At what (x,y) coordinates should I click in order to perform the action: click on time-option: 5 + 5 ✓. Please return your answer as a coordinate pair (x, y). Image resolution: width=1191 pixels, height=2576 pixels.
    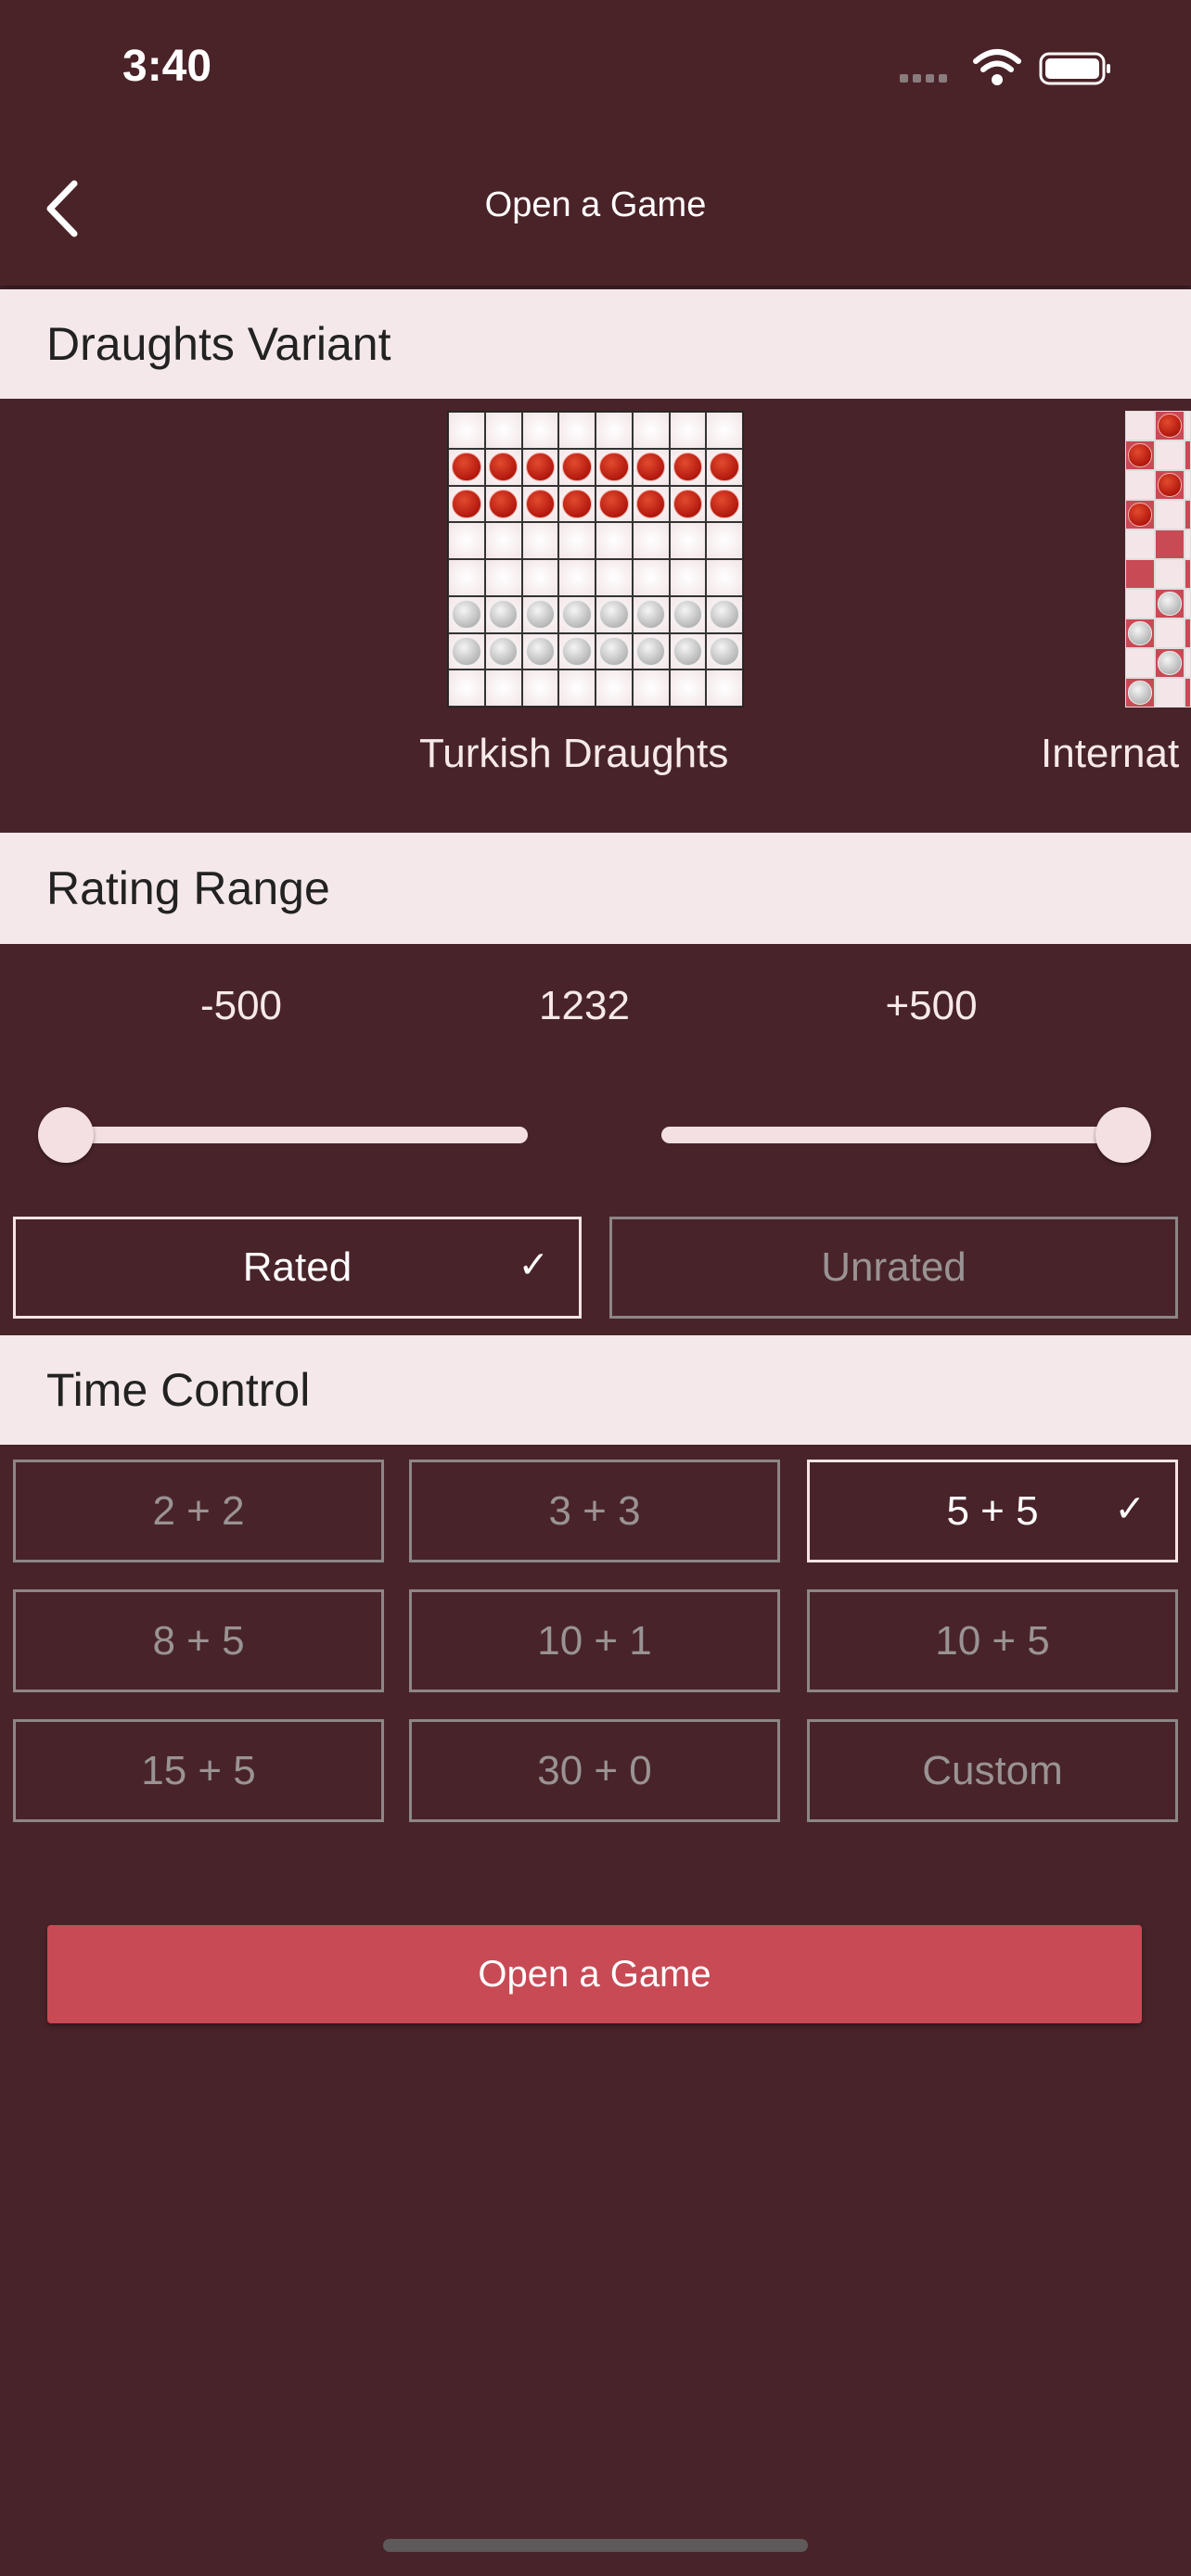
    Looking at the image, I should click on (992, 1511).